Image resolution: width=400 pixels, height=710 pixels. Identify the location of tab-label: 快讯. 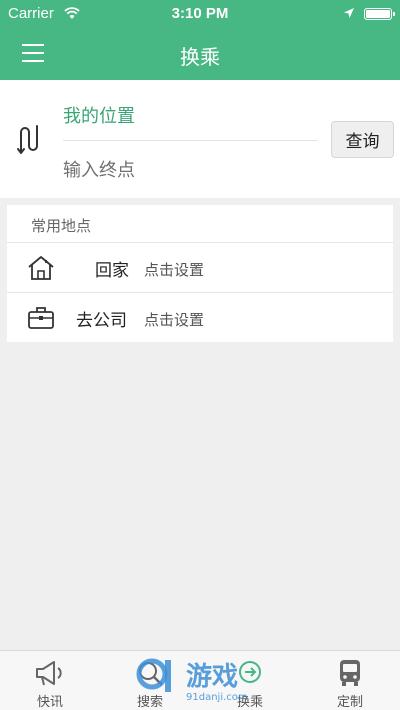
(49, 702).